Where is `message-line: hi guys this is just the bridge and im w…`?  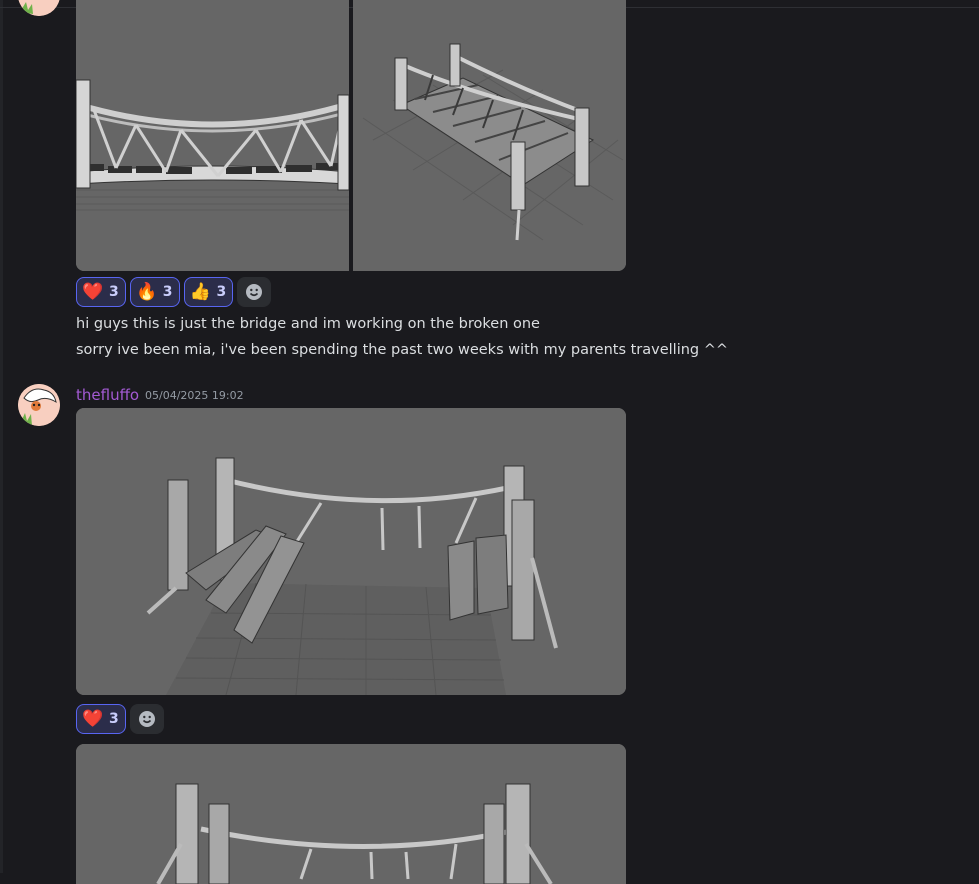 message-line: hi guys this is just the bridge and im w… is located at coordinates (308, 324).